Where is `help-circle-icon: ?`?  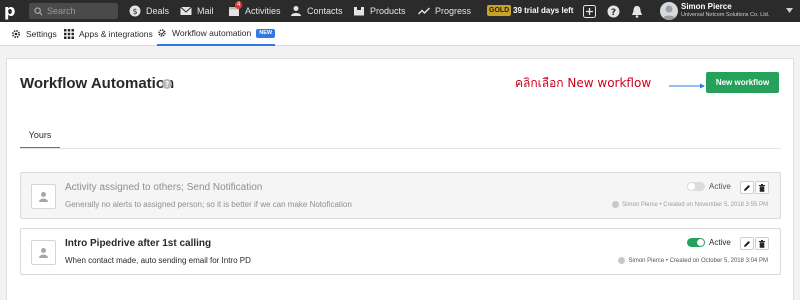
help-circle-icon: ? is located at coordinates (167, 84).